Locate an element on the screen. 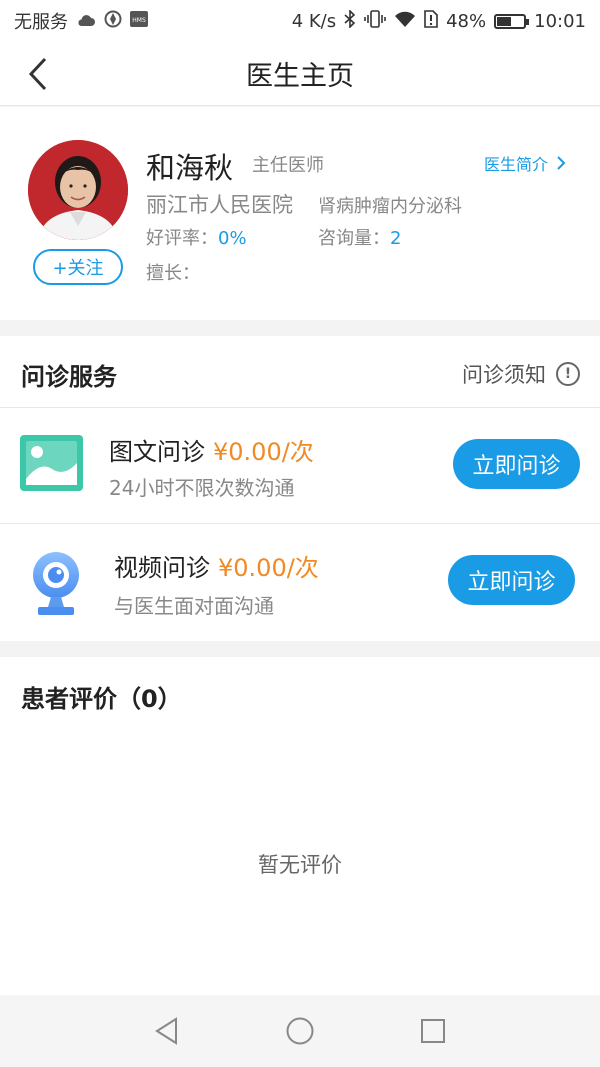  clock: 10:01 is located at coordinates (560, 21).